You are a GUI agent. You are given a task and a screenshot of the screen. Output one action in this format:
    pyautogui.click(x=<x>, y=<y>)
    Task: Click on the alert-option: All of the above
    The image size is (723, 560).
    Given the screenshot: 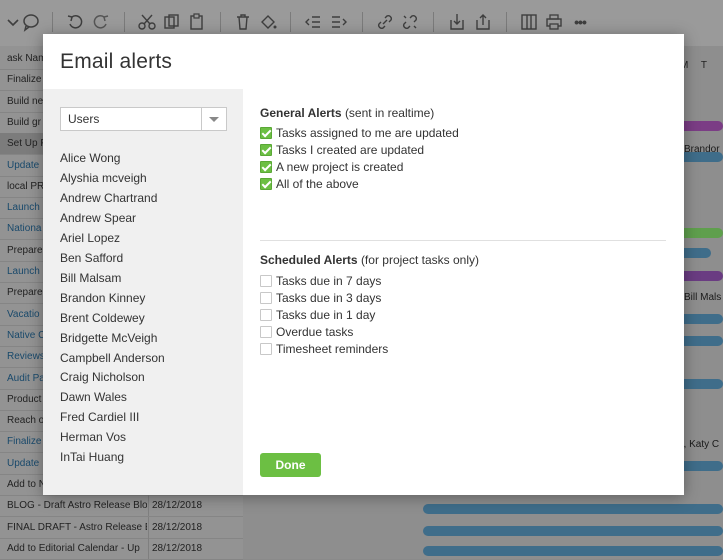 What is the action you would take?
    pyautogui.click(x=309, y=184)
    